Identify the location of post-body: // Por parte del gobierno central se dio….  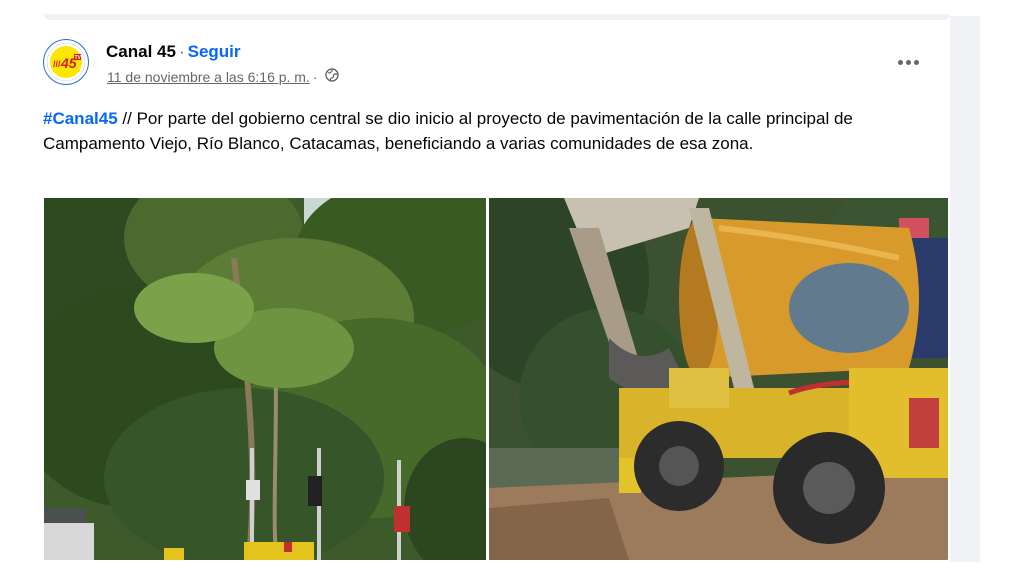
(448, 131).